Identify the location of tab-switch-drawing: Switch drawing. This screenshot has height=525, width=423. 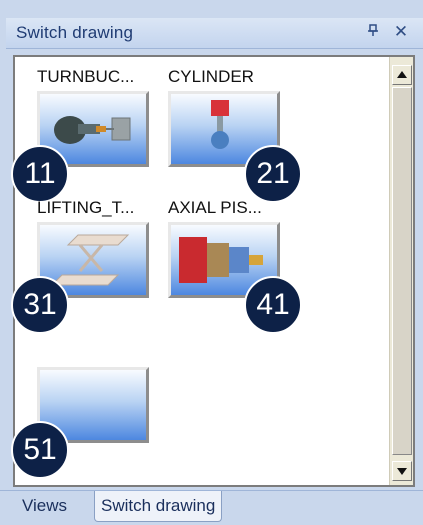
(158, 506).